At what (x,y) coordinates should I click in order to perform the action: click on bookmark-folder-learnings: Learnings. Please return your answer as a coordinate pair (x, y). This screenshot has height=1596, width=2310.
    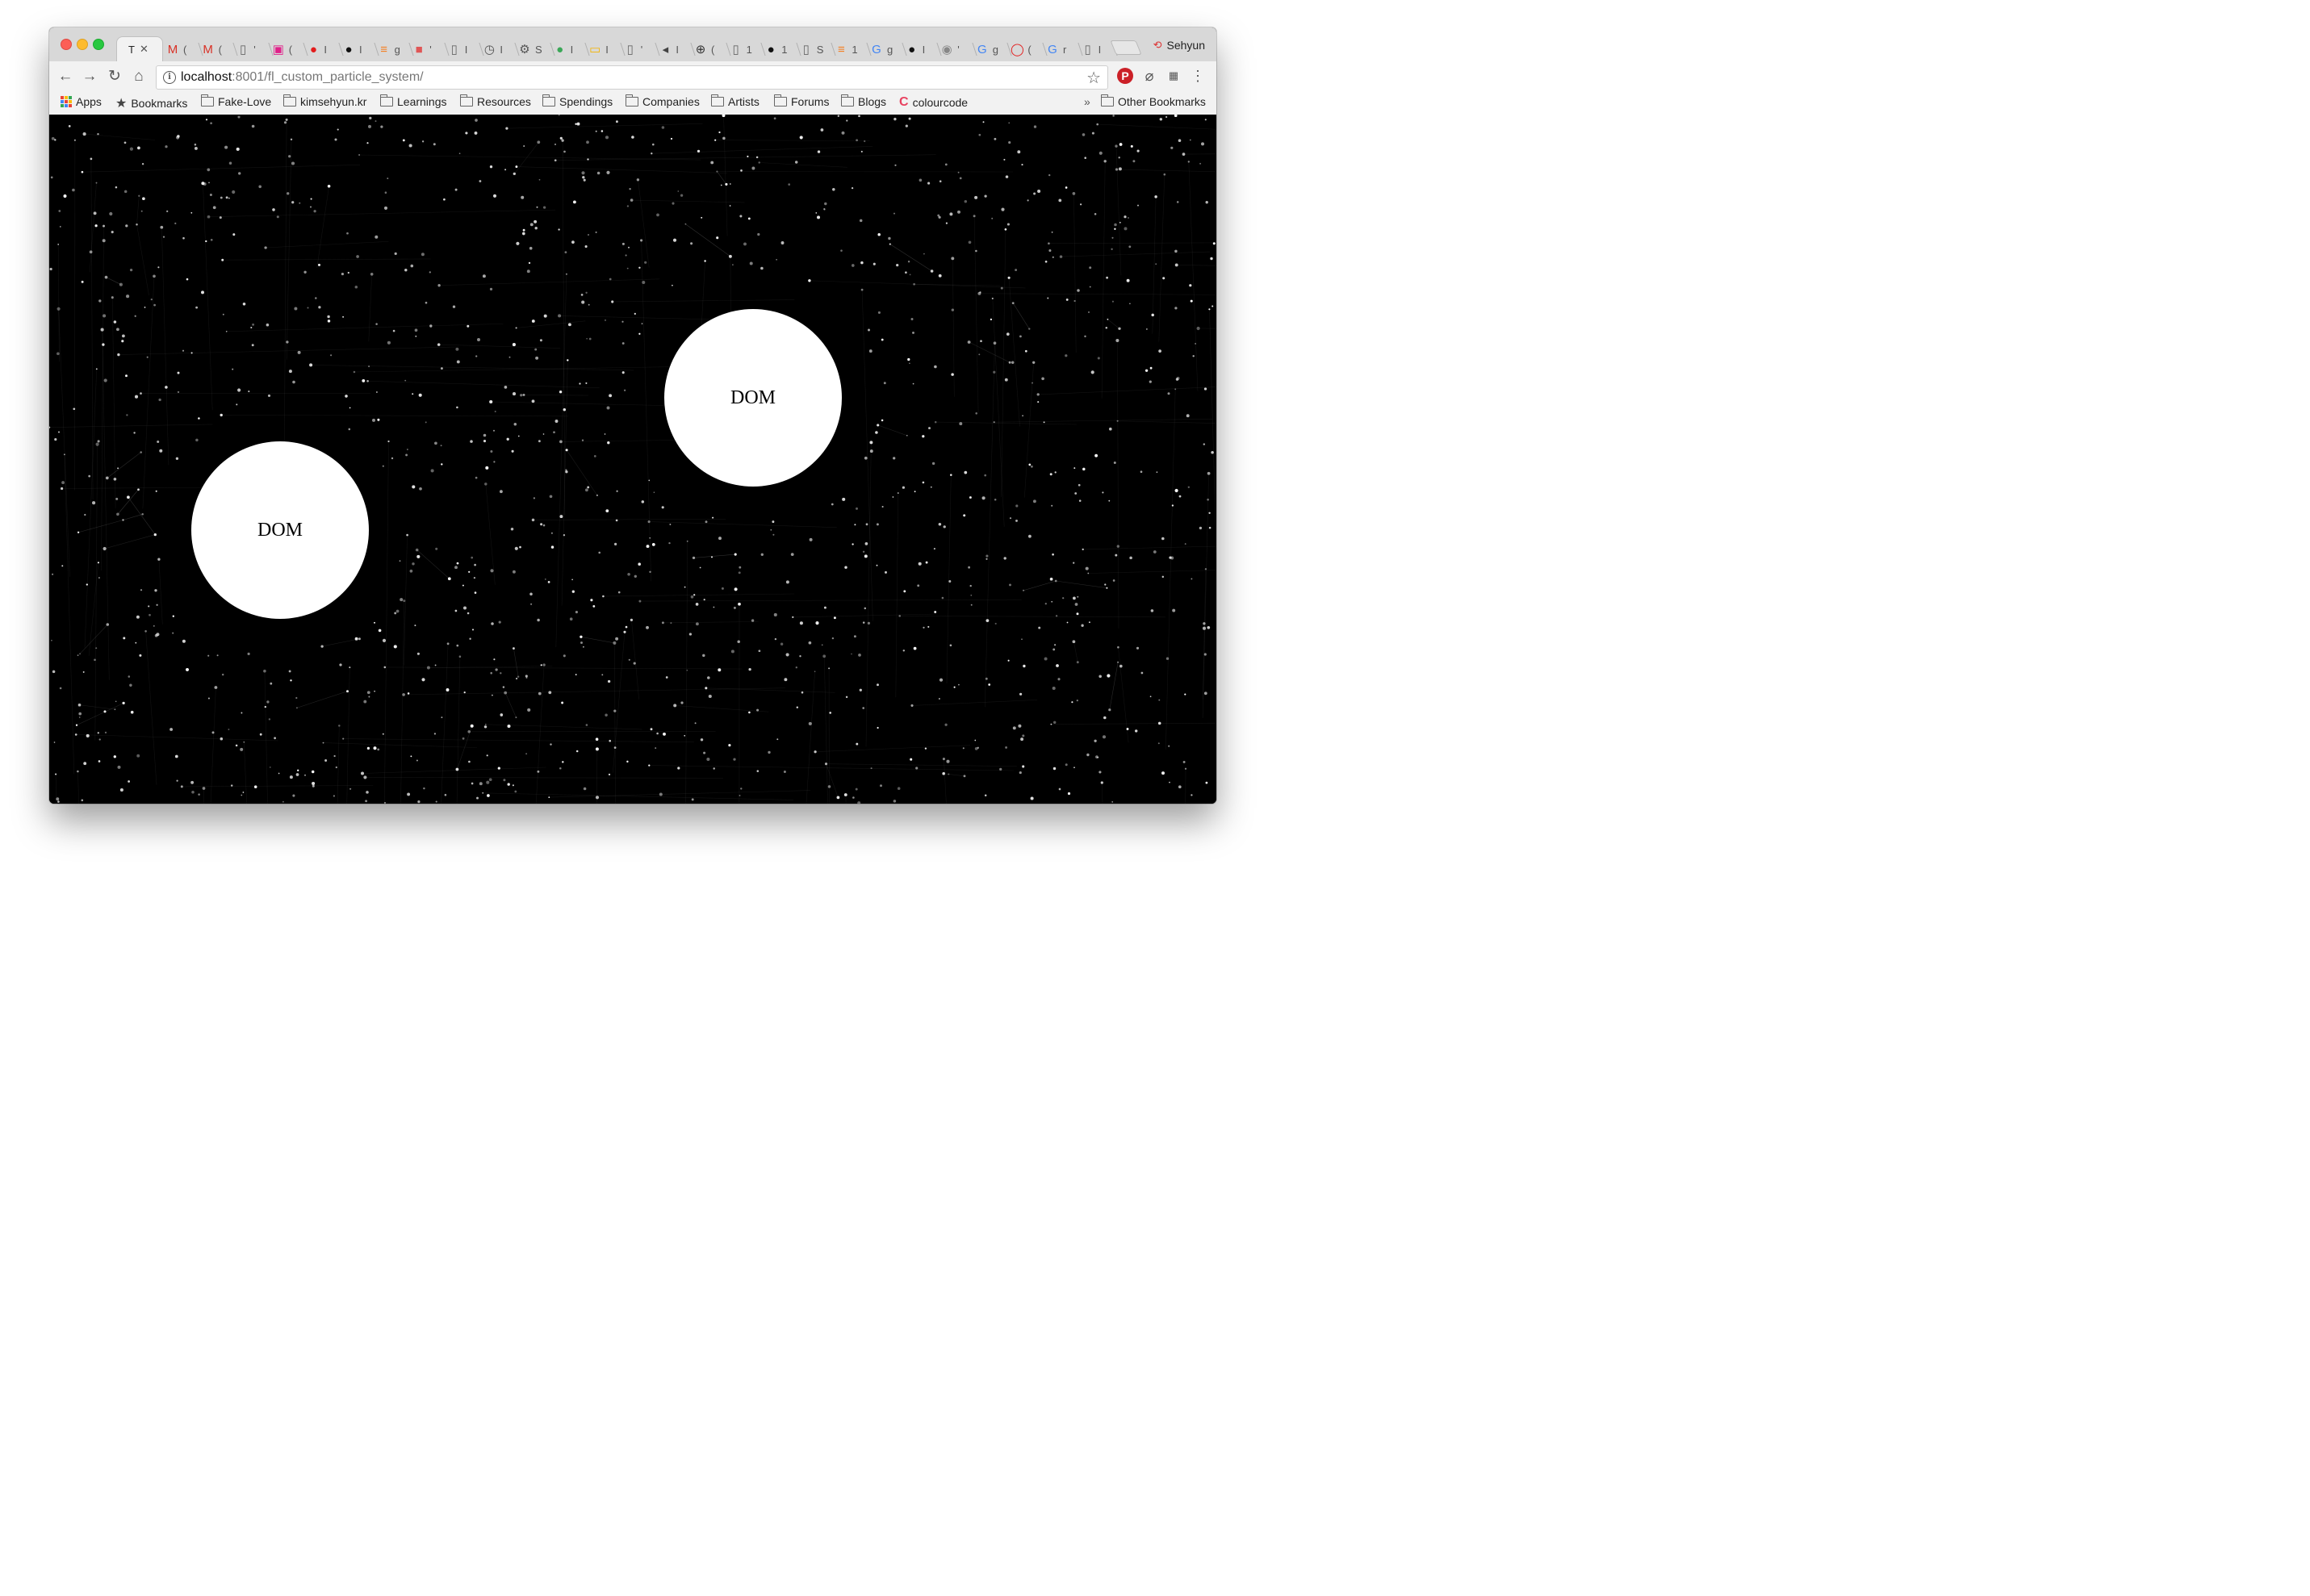
    Looking at the image, I should click on (413, 101).